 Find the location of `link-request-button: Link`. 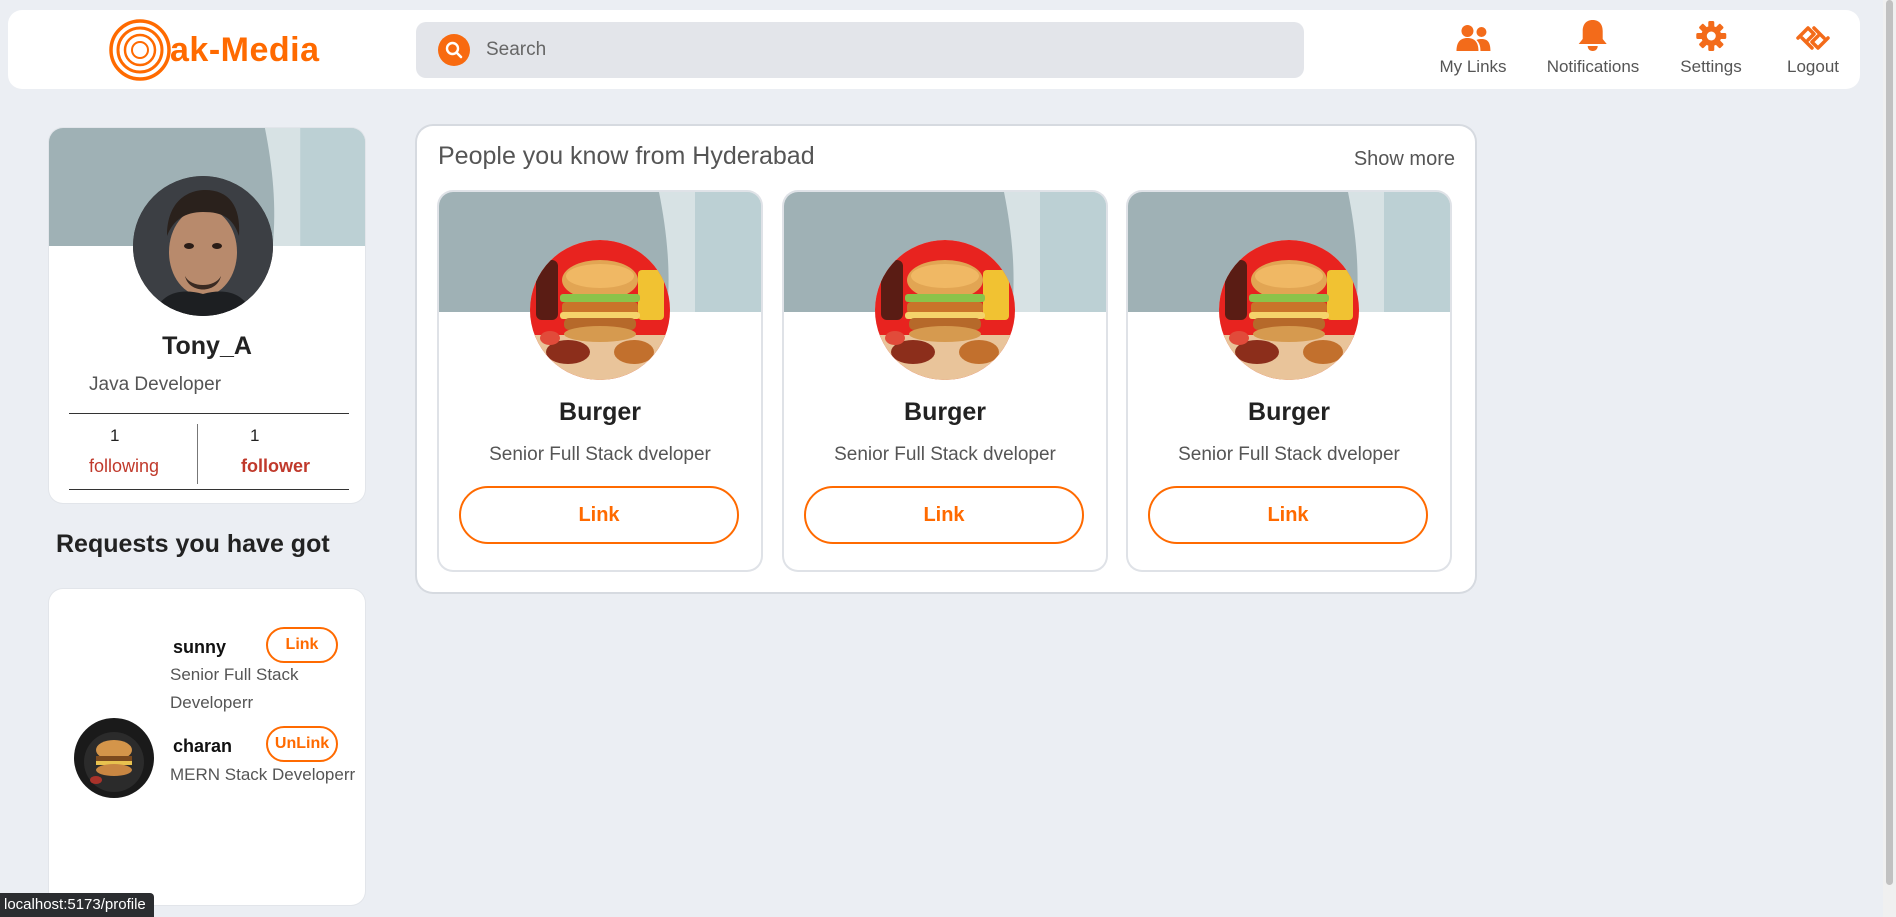

link-request-button: Link is located at coordinates (302, 645).